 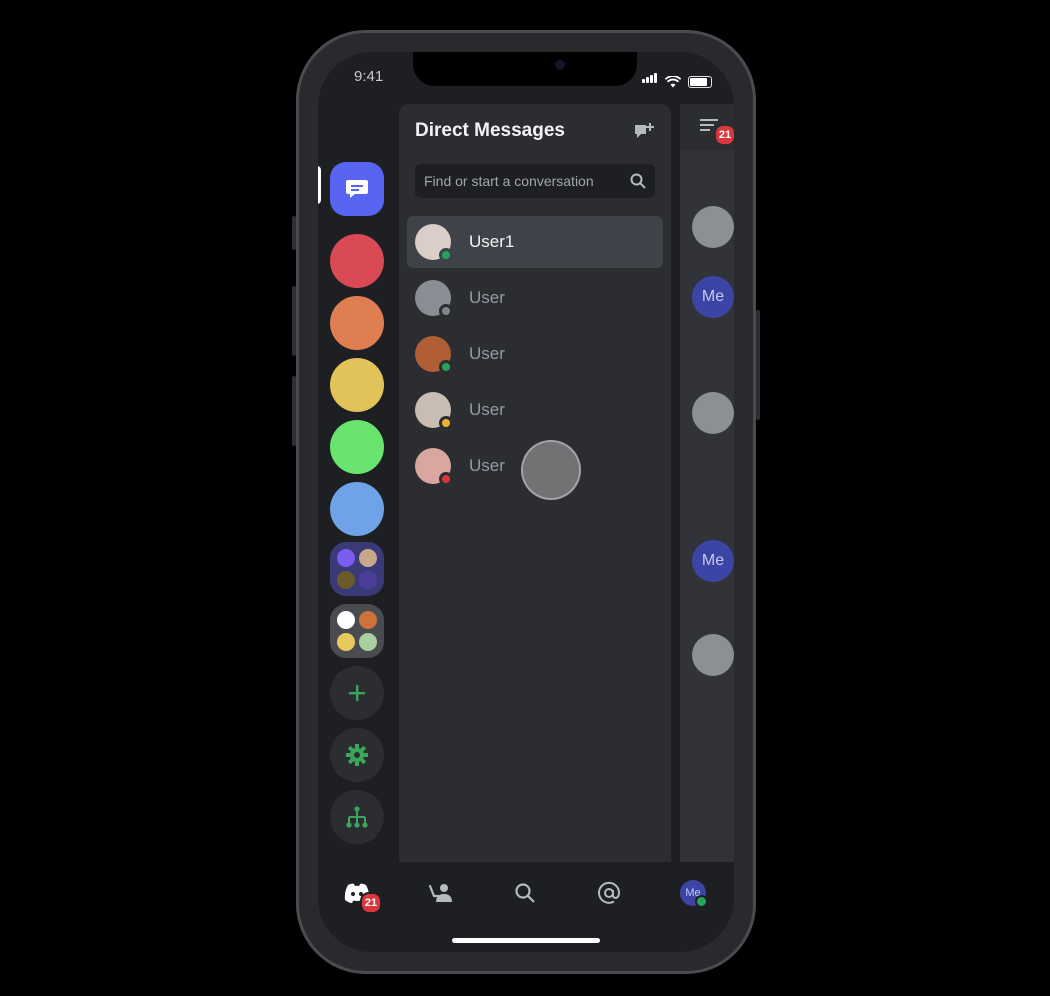 I want to click on at-sign-icon, so click(x=609, y=892).